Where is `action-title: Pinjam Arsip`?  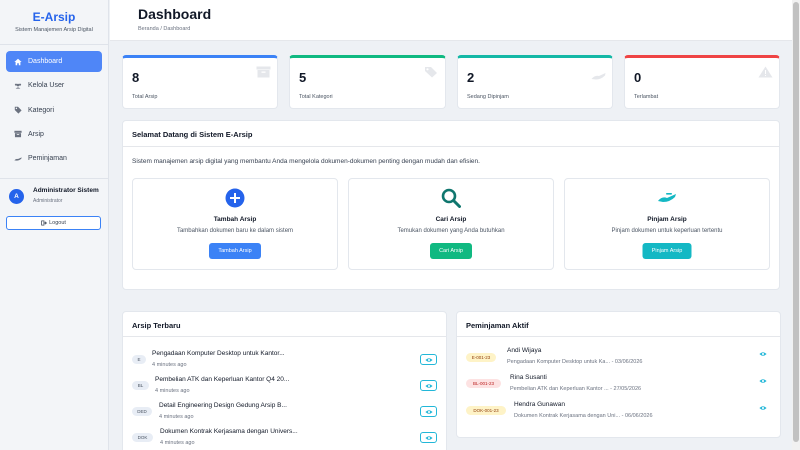
action-title: Pinjam Arsip is located at coordinates (667, 219).